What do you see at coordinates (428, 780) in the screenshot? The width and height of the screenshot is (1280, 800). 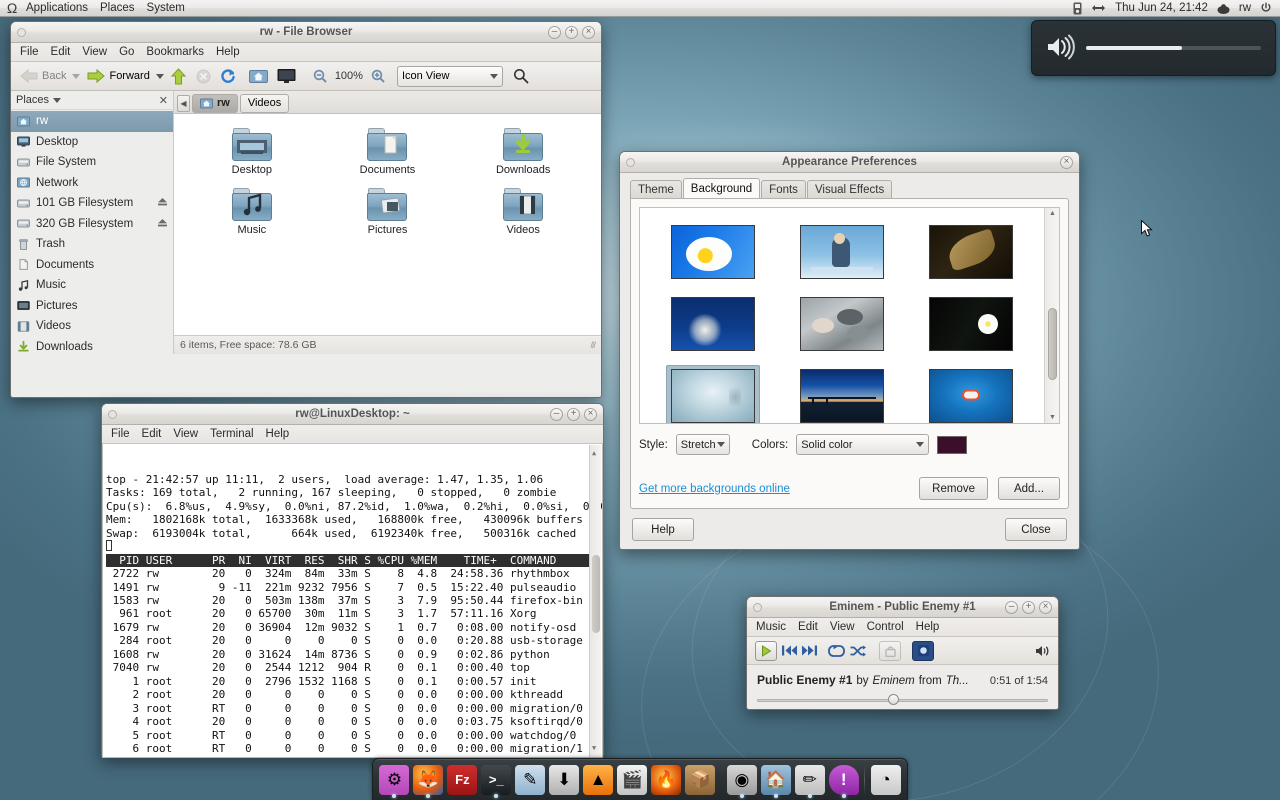 I see `dock-item-firefox: 🦊` at bounding box center [428, 780].